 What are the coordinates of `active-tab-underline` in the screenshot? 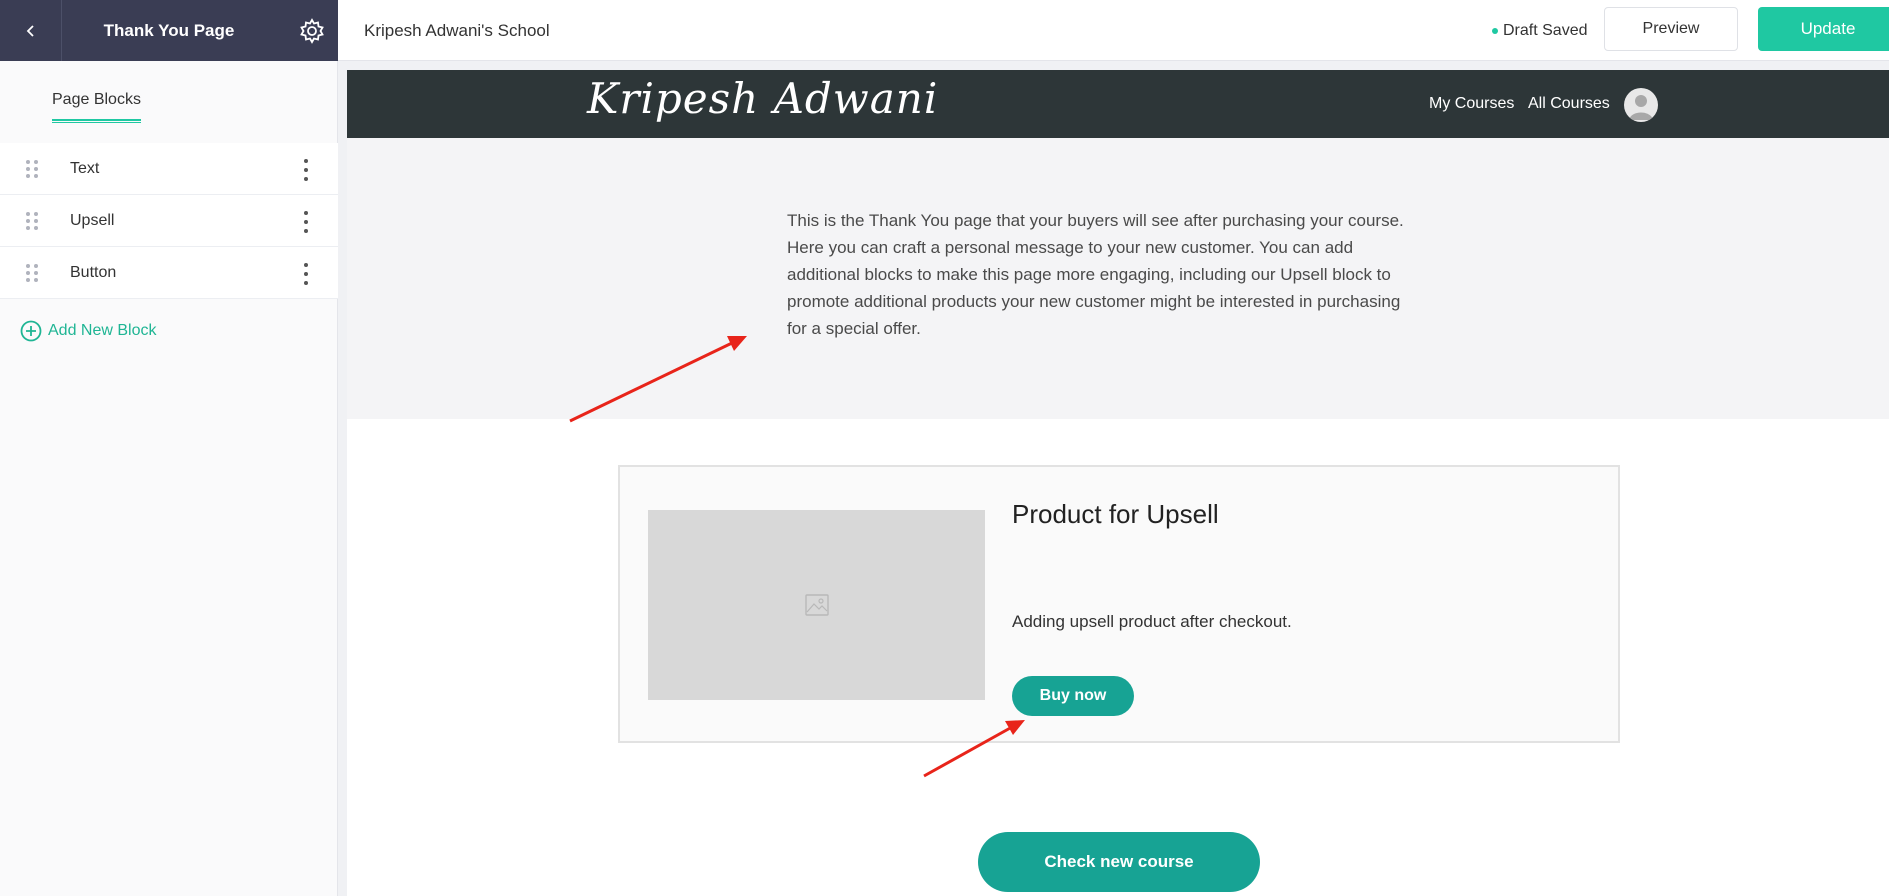 It's located at (96, 121).